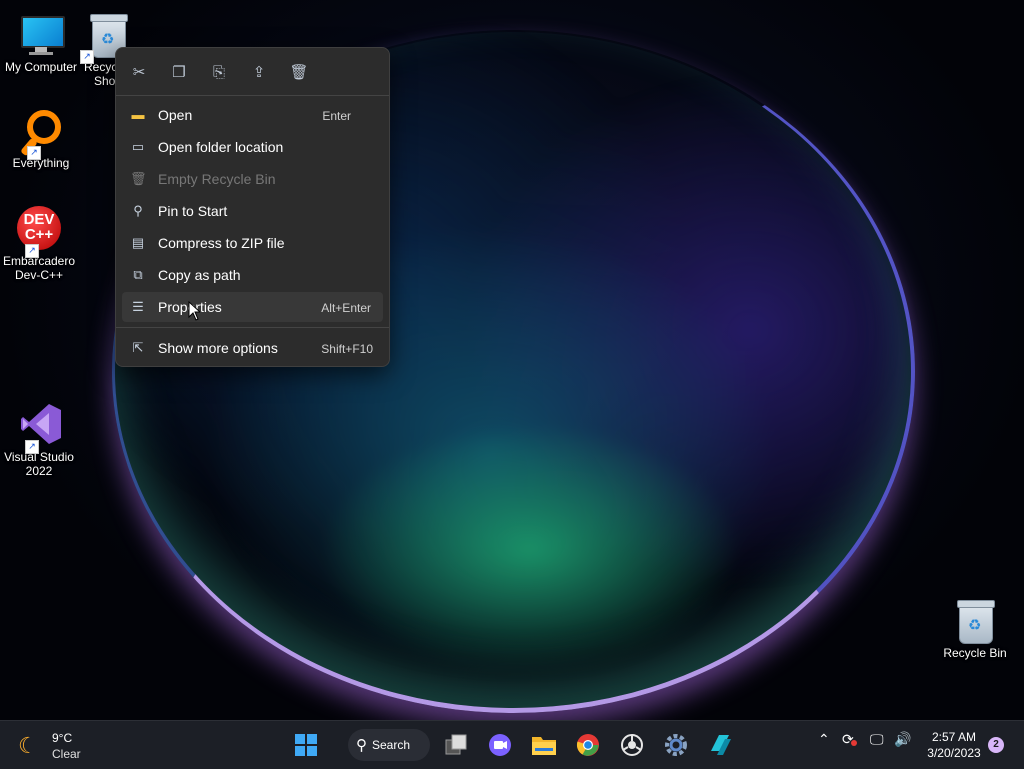 The height and width of the screenshot is (769, 1024). I want to click on properties-icon: ☰, so click(138, 306).